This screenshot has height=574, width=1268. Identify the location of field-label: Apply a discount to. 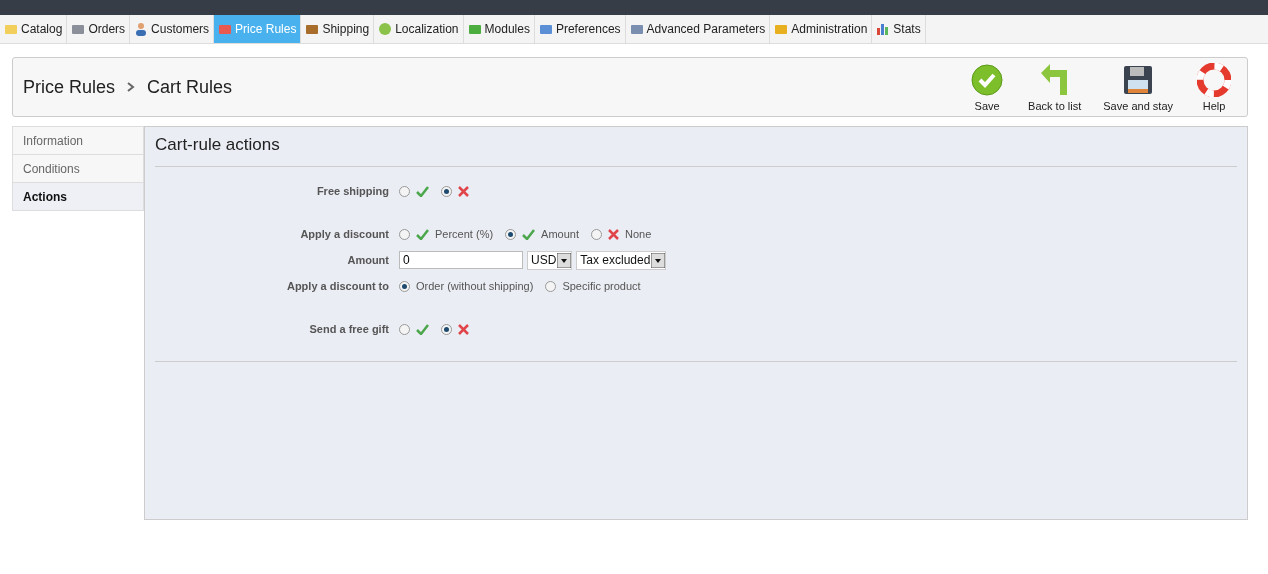
(337, 286).